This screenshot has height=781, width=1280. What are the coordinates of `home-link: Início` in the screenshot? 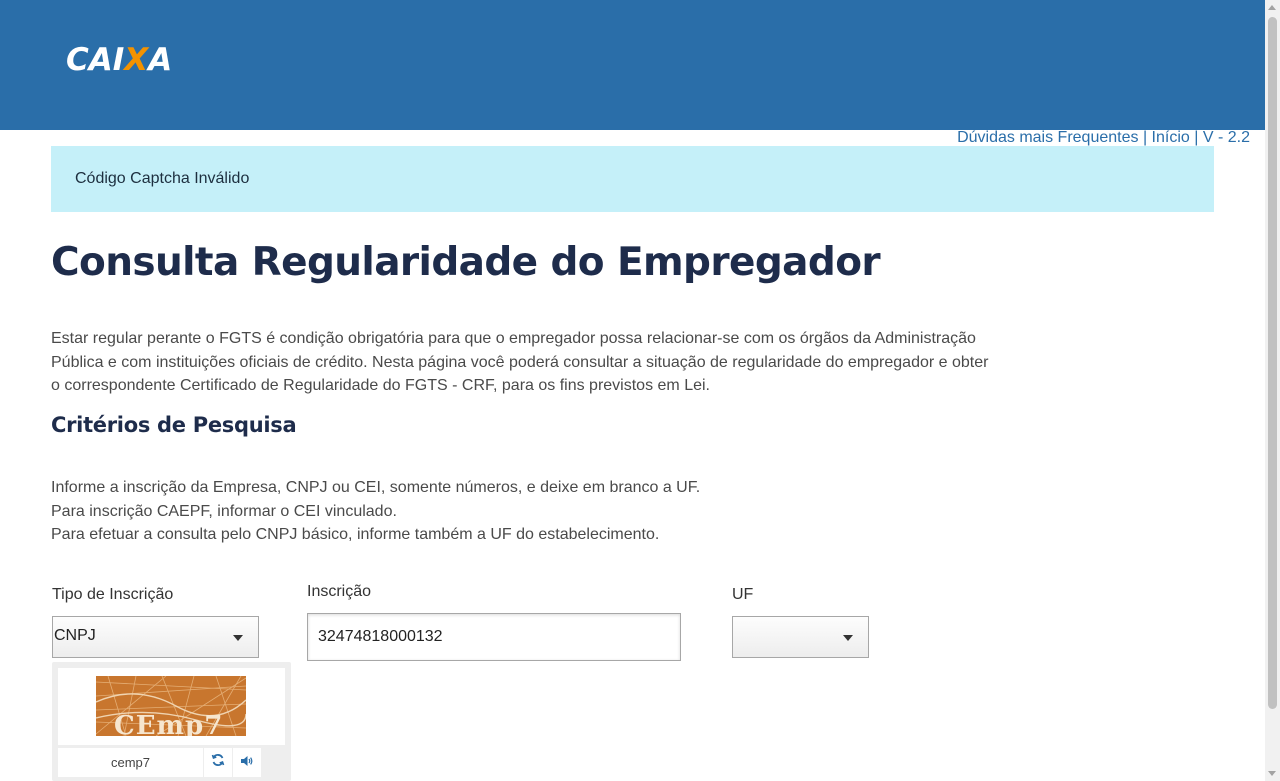 It's located at (1171, 137).